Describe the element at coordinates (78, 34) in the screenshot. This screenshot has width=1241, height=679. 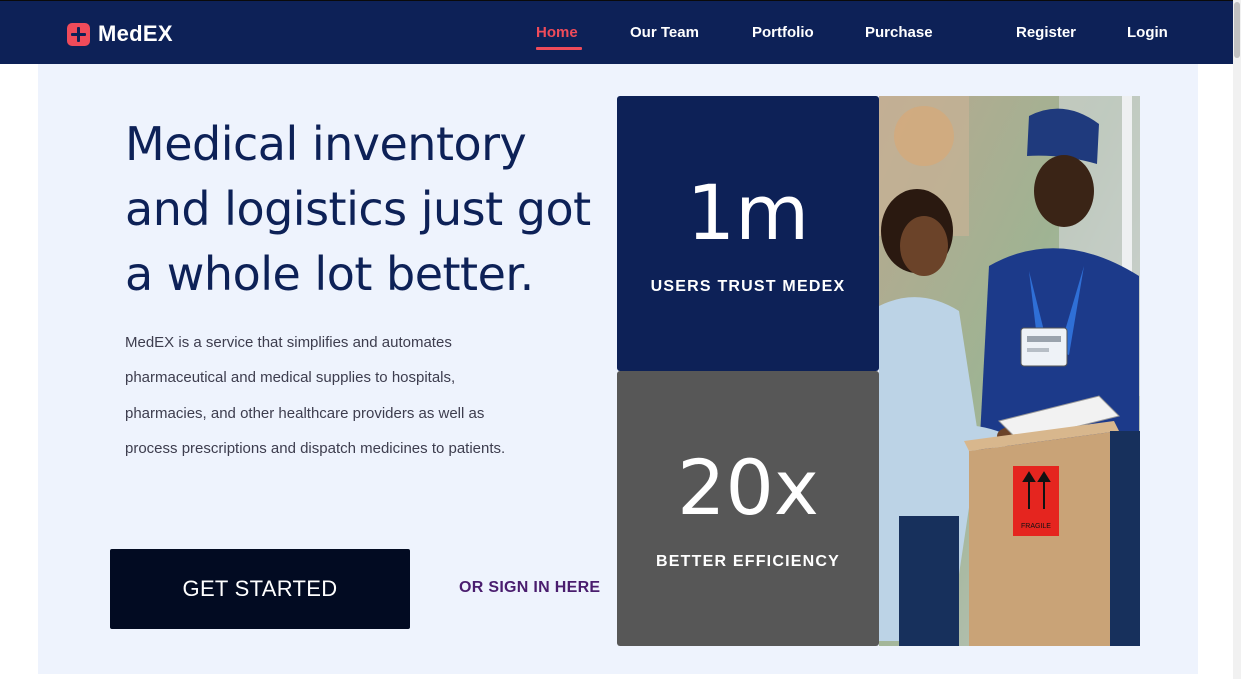
I see `plus-icon` at that location.